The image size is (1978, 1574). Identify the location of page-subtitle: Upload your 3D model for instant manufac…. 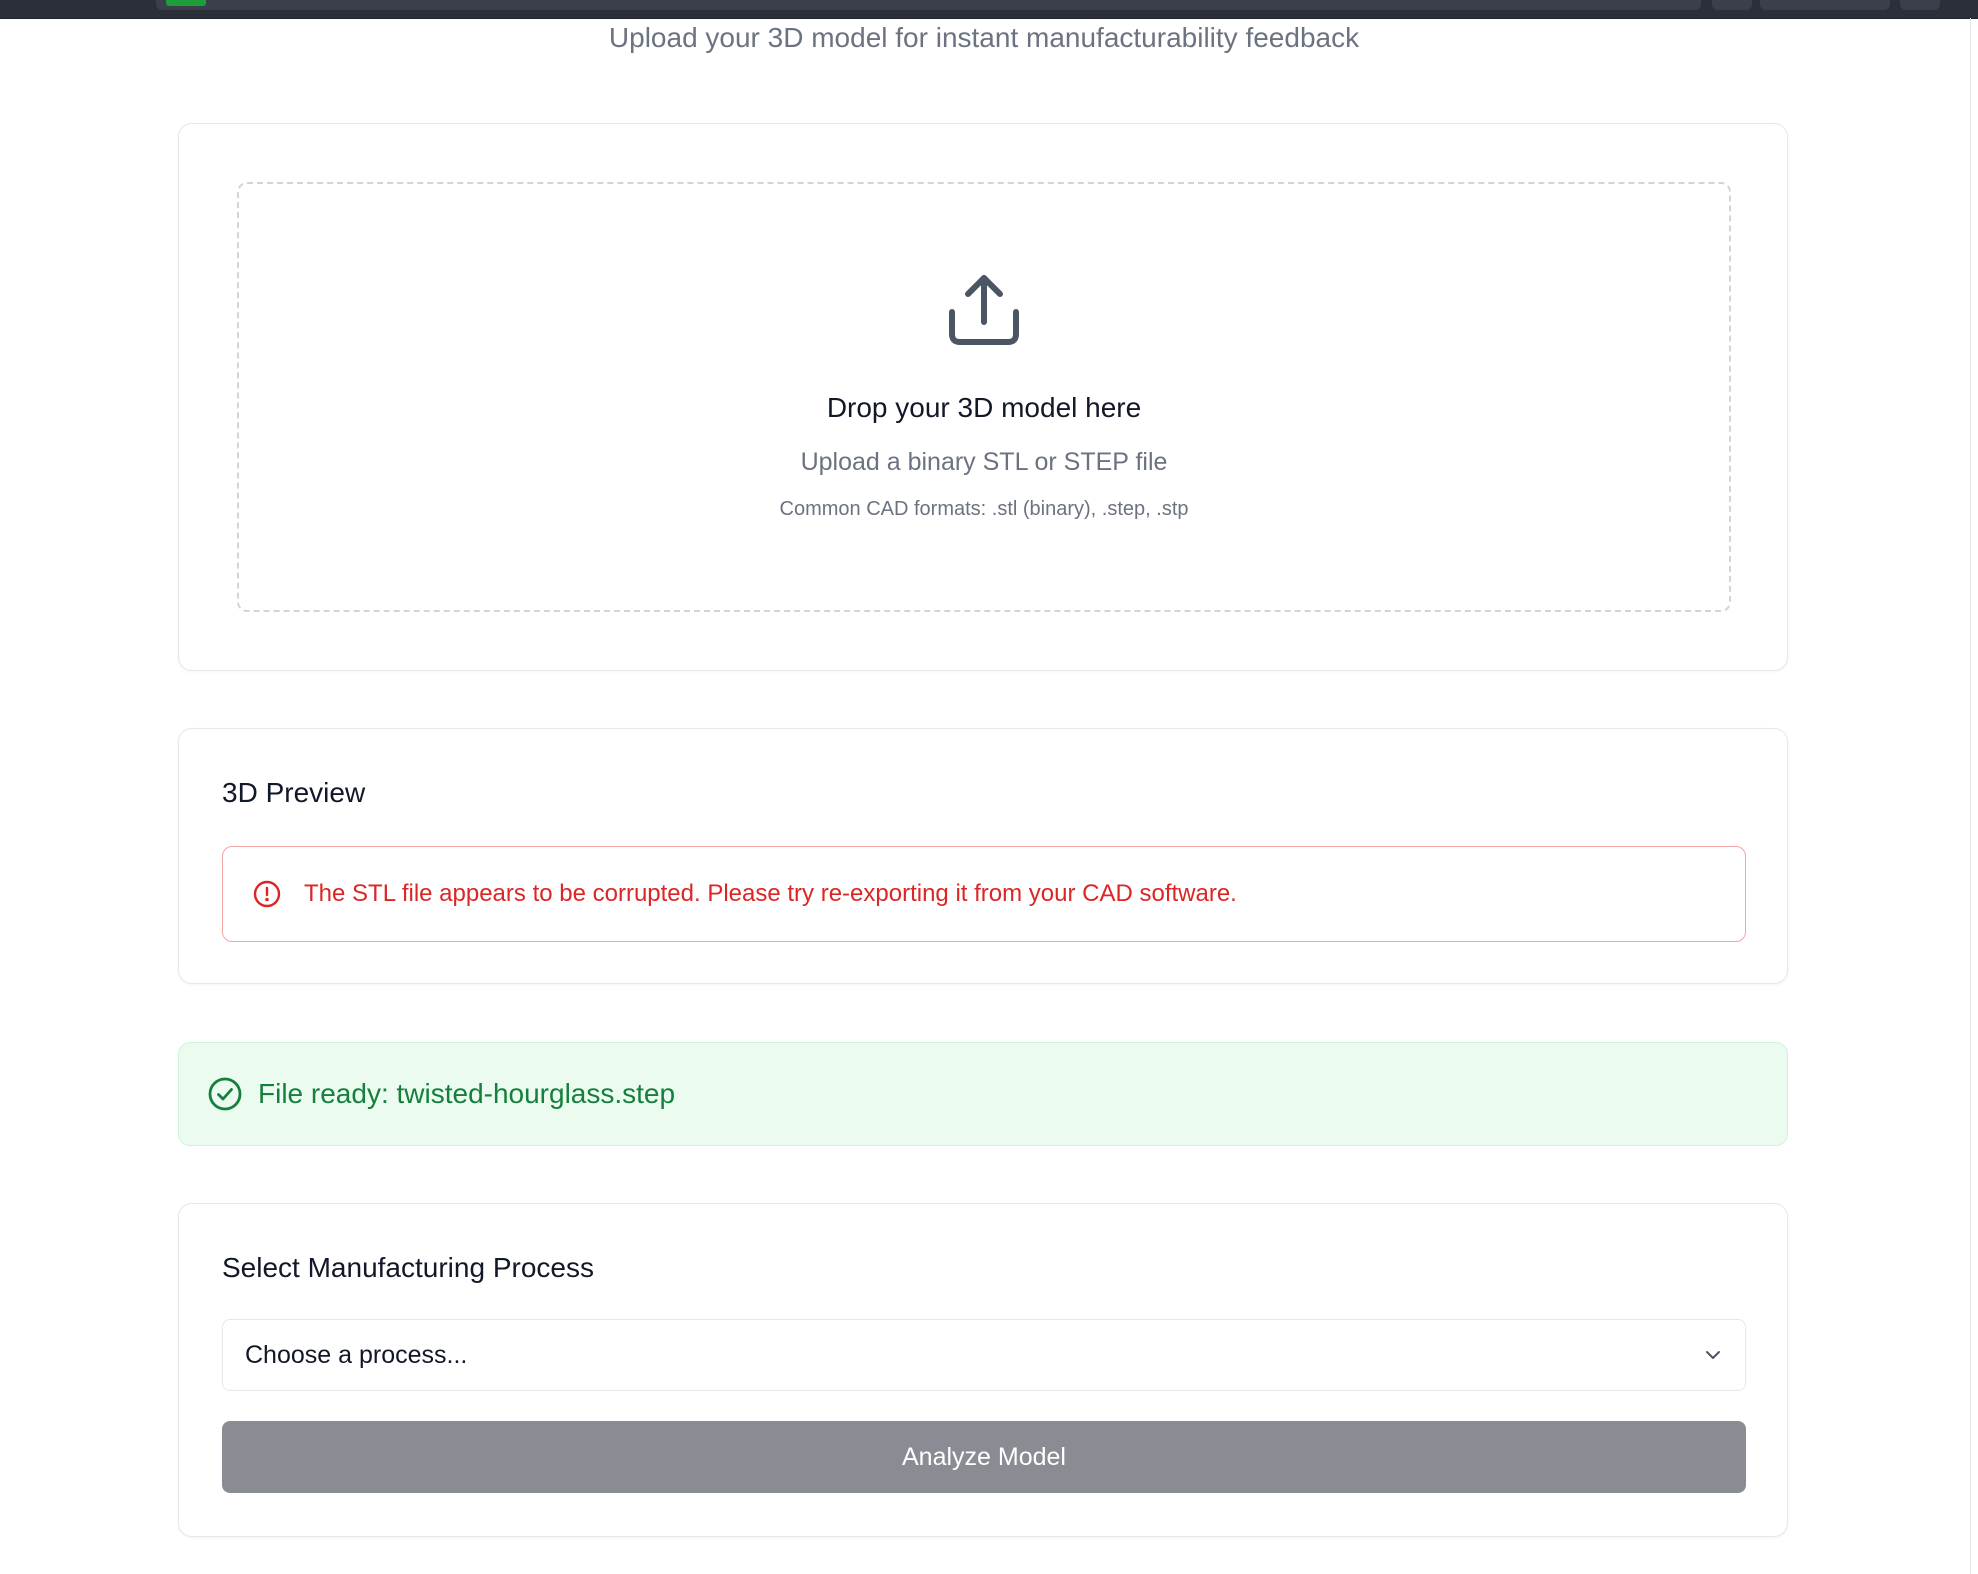
(984, 37).